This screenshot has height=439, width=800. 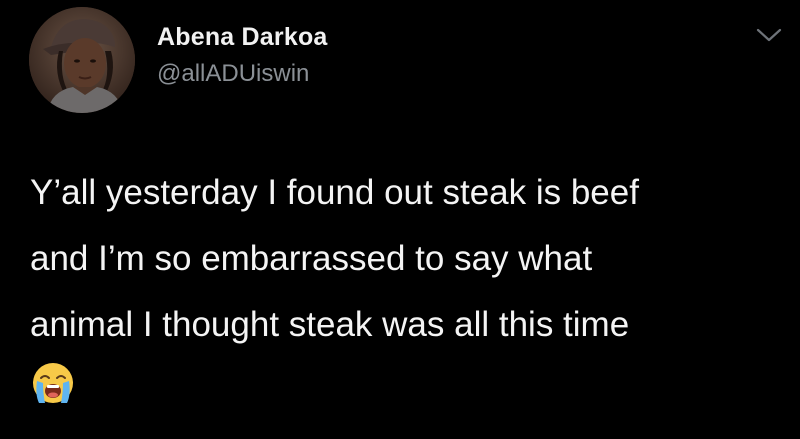 What do you see at coordinates (311, 258) in the screenshot?
I see `tweet-text-line: and I’m so embarrassed to say what` at bounding box center [311, 258].